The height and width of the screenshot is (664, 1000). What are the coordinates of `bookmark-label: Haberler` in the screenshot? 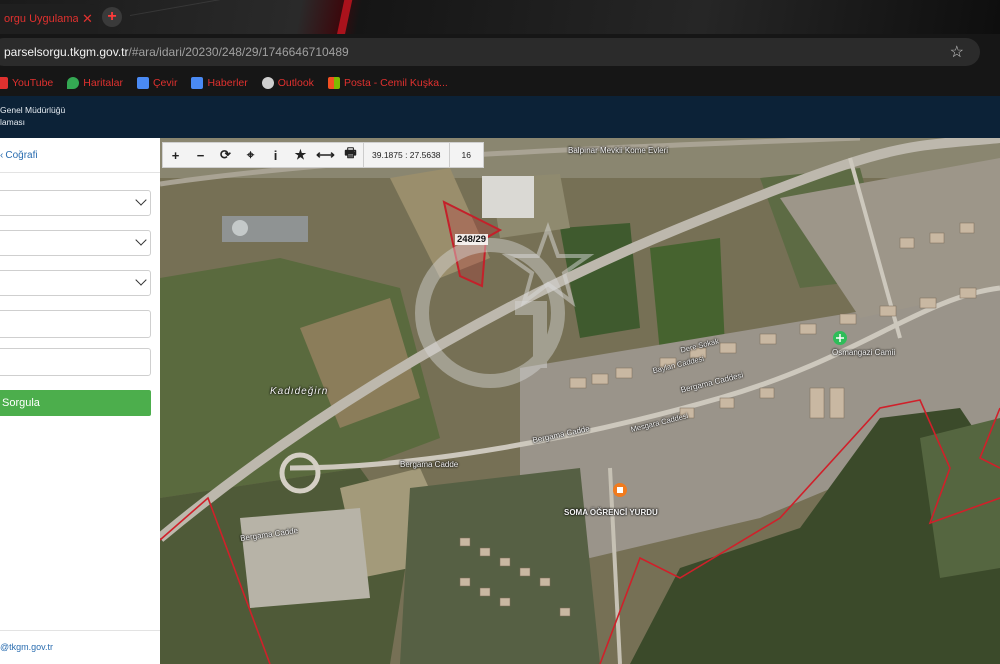 It's located at (227, 83).